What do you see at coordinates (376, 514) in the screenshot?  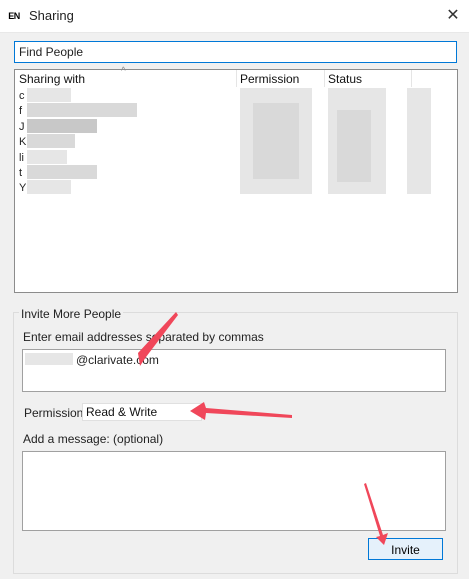 I see `annotation-arrow-invite` at bounding box center [376, 514].